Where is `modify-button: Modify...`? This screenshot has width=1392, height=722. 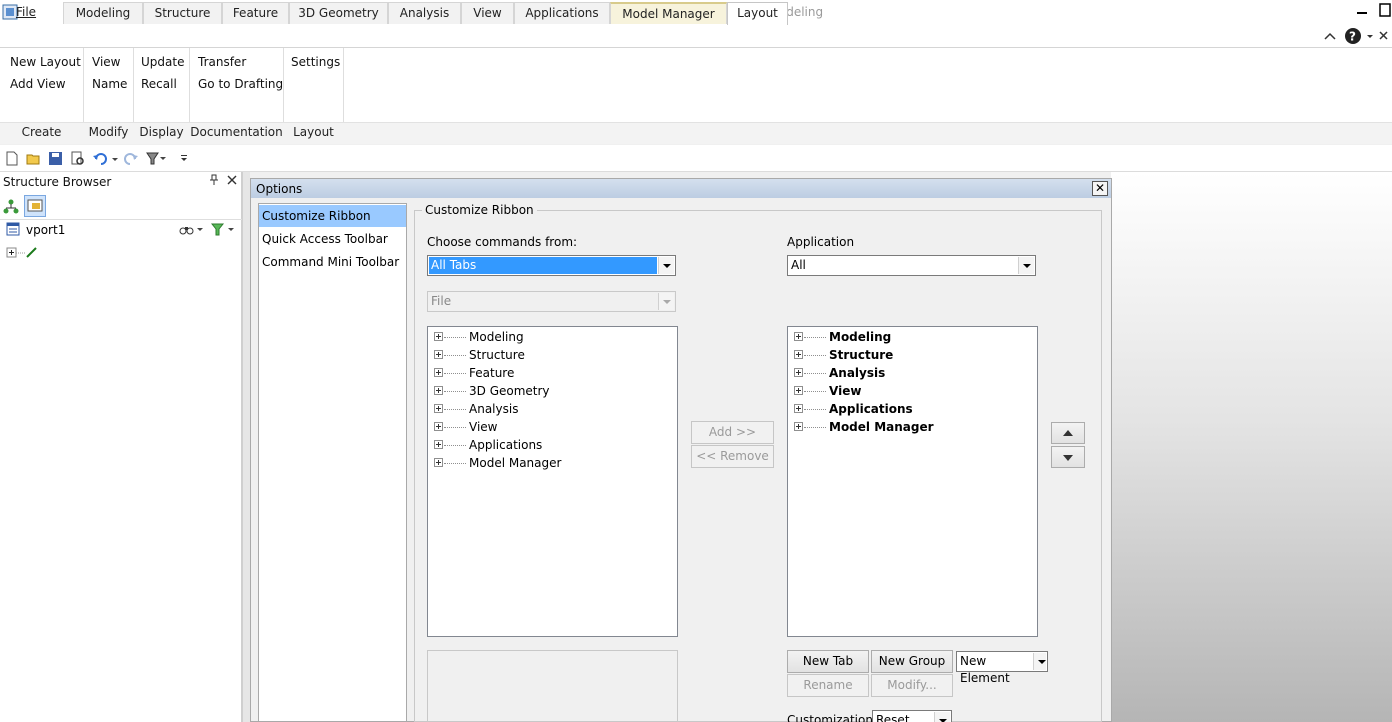
modify-button: Modify... is located at coordinates (912, 685).